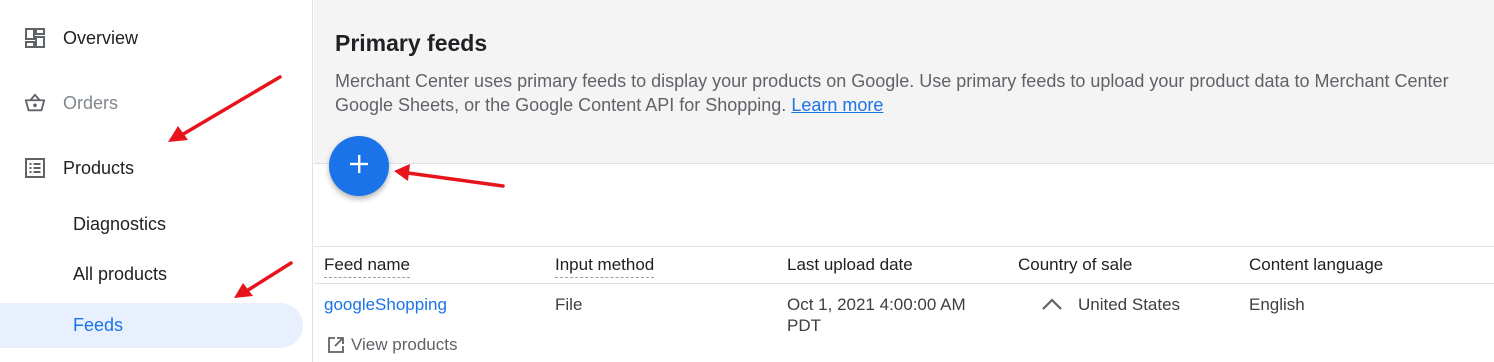 Image resolution: width=1494 pixels, height=362 pixels. I want to click on sidebar-item-all-products: All products, so click(151, 274).